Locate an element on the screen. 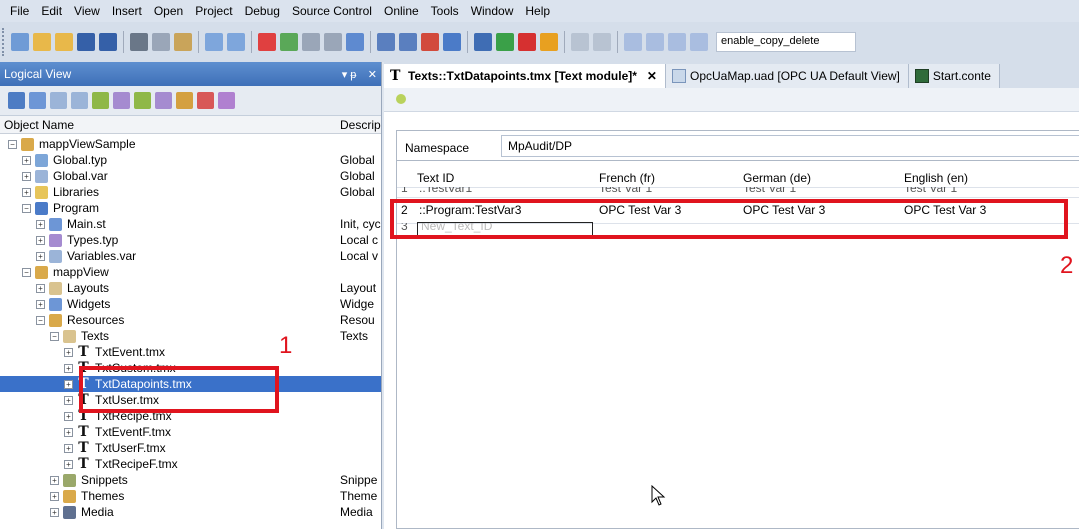 This screenshot has height=529, width=1079. tab-opcuamap: OpcUaMap.uad [OPC UA Default View] is located at coordinates (787, 76).